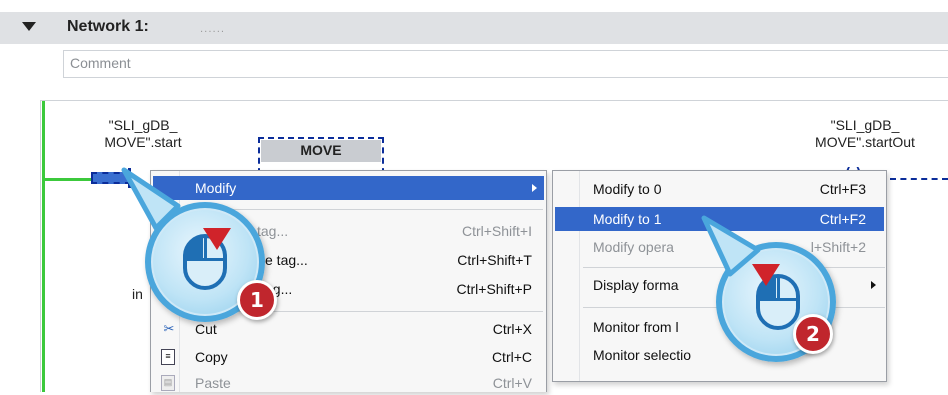 This screenshot has width=948, height=395. Describe the element at coordinates (512, 383) in the screenshot. I see `menu-item-shortcut: Ctrl+V` at that location.